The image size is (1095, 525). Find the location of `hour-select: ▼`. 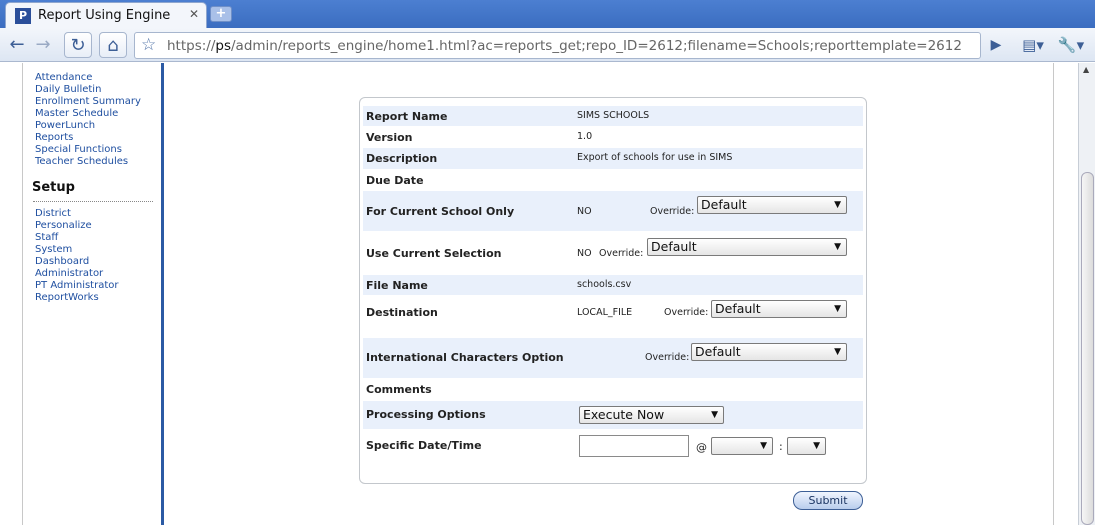

hour-select: ▼ is located at coordinates (742, 446).